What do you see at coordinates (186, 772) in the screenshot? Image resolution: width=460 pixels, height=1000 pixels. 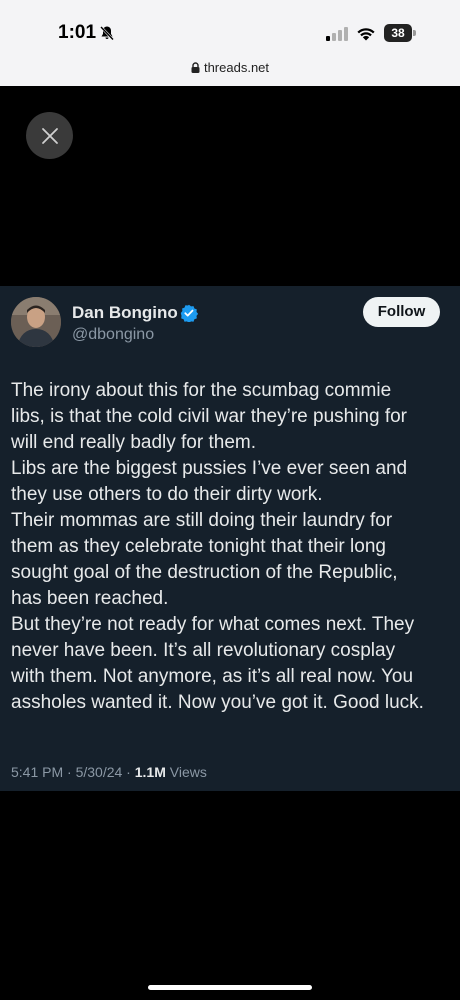 I see `views-label: Views` at bounding box center [186, 772].